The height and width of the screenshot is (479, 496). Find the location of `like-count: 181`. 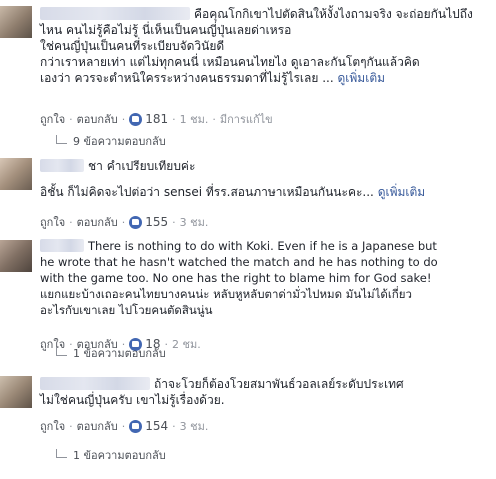

like-count: 181 is located at coordinates (156, 119).